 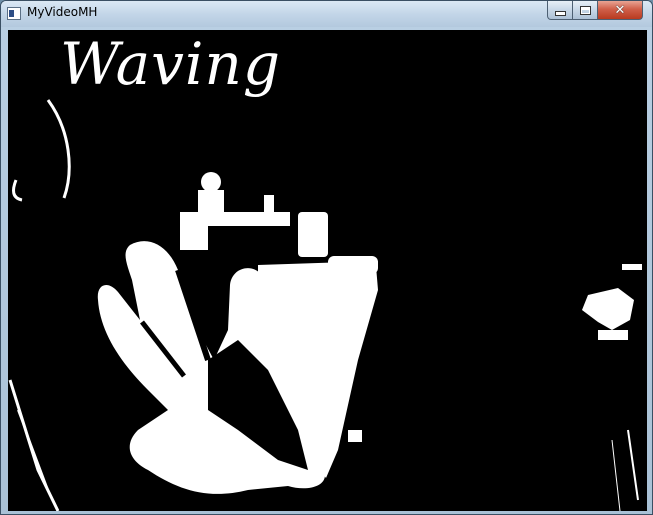 I want to click on minimize-icon, so click(x=560, y=13).